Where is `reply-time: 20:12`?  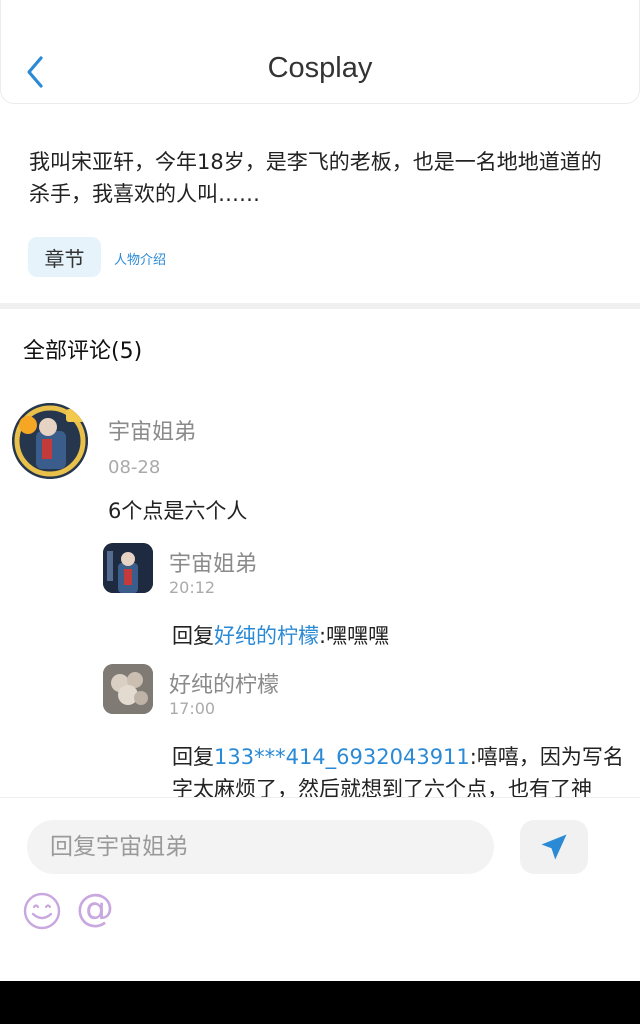 reply-time: 20:12 is located at coordinates (192, 587).